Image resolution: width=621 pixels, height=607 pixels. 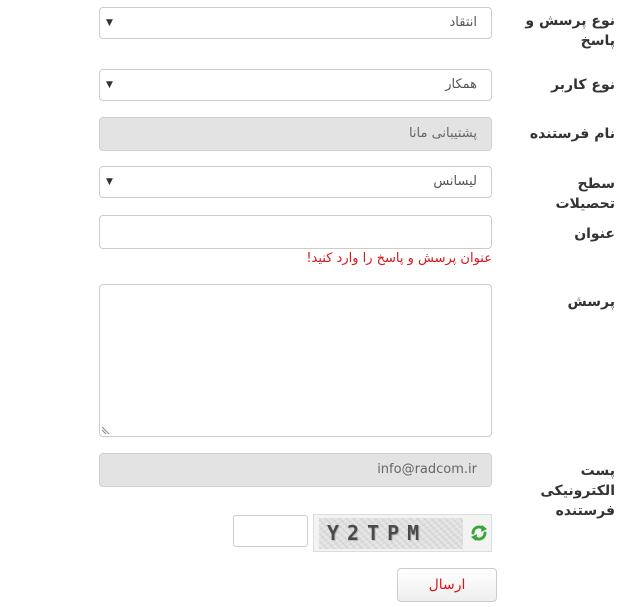 What do you see at coordinates (427, 469) in the screenshot?
I see `sender-email-value: info@radcom.ir` at bounding box center [427, 469].